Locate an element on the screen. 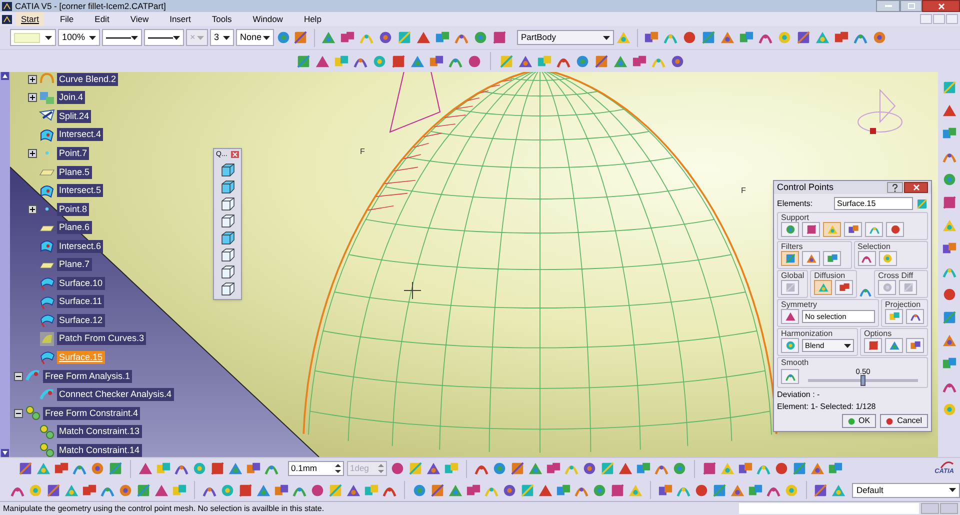  menu-item: Edit is located at coordinates (102, 19).